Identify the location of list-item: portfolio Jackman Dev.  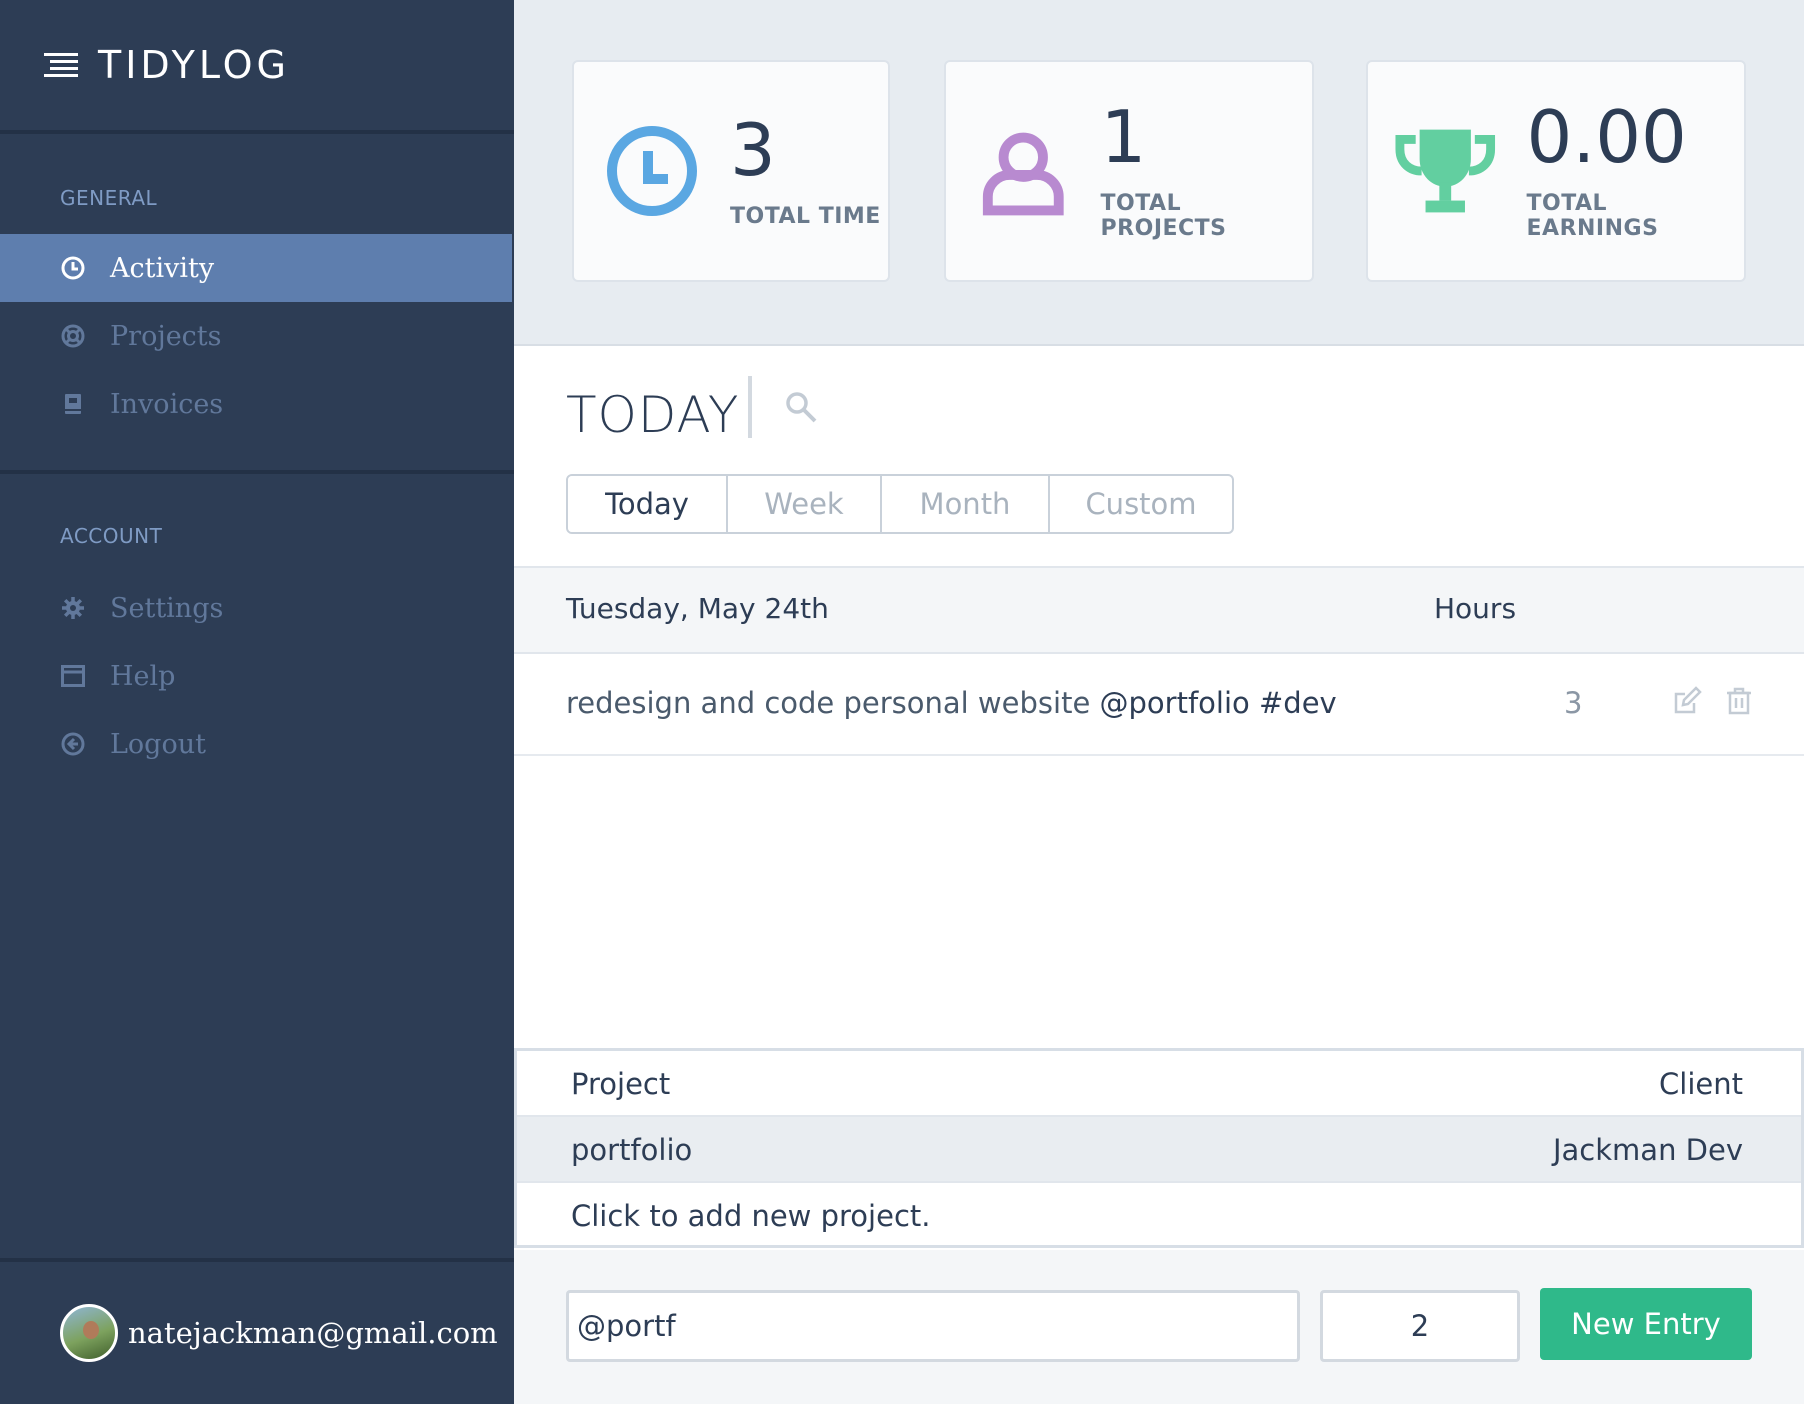
(1159, 1150).